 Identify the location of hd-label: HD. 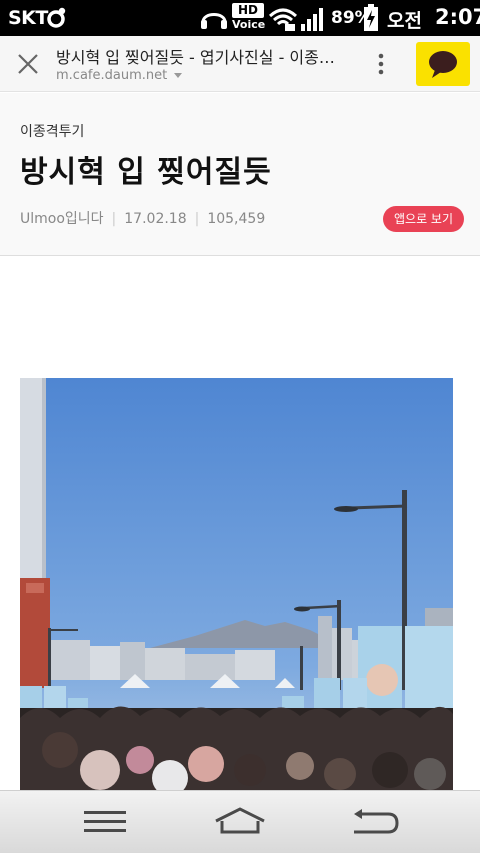
(248, 10).